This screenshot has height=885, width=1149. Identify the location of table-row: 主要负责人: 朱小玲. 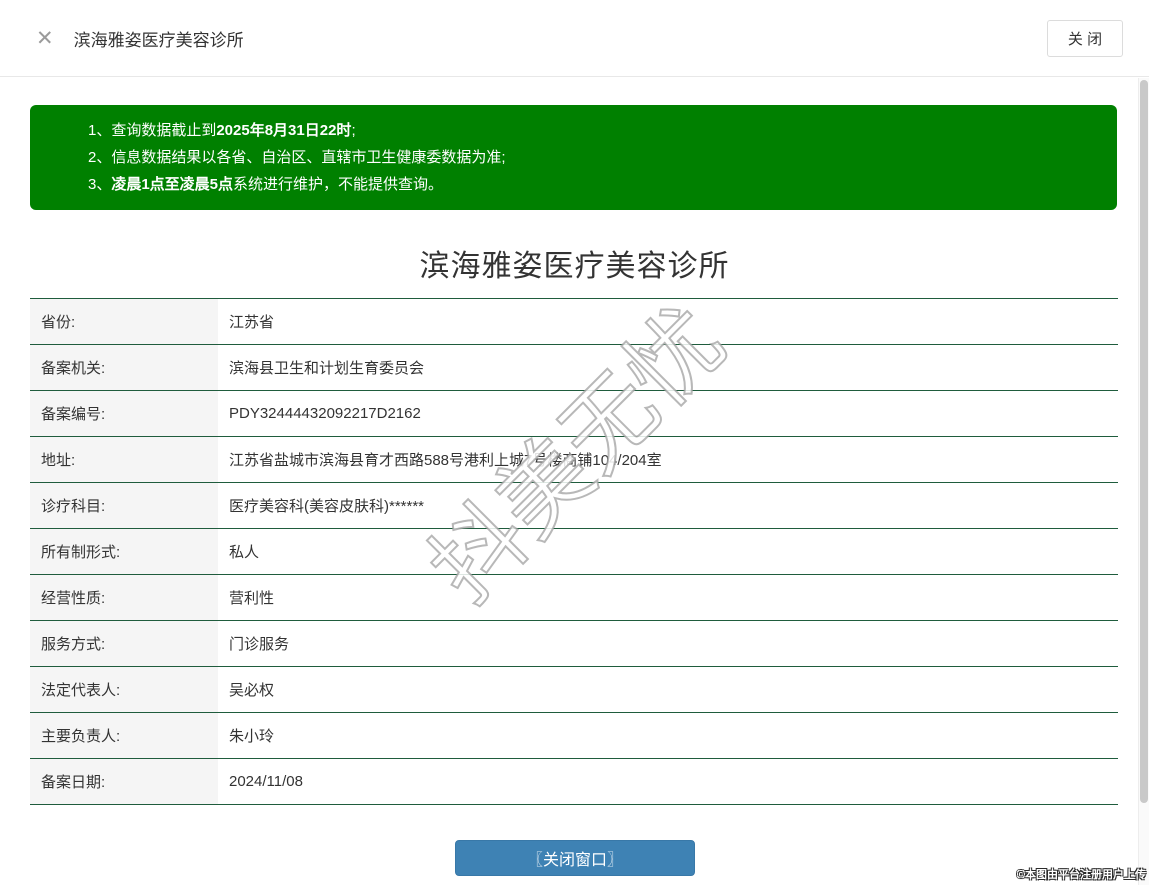
(574, 736).